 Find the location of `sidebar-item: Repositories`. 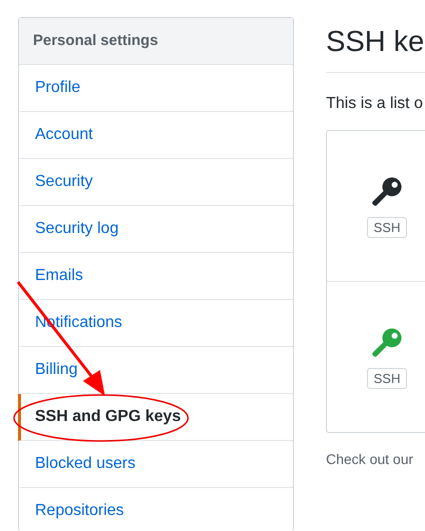

sidebar-item: Repositories is located at coordinates (155, 509).